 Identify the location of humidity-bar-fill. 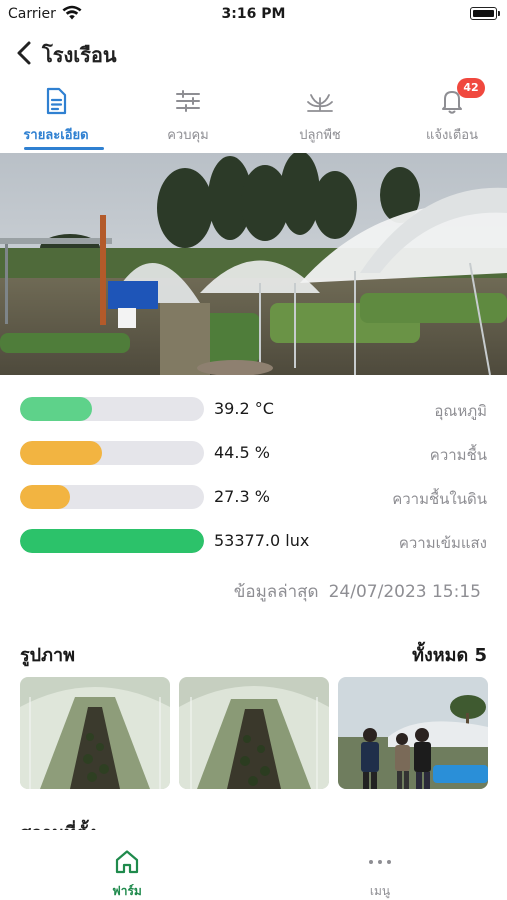
(61, 453).